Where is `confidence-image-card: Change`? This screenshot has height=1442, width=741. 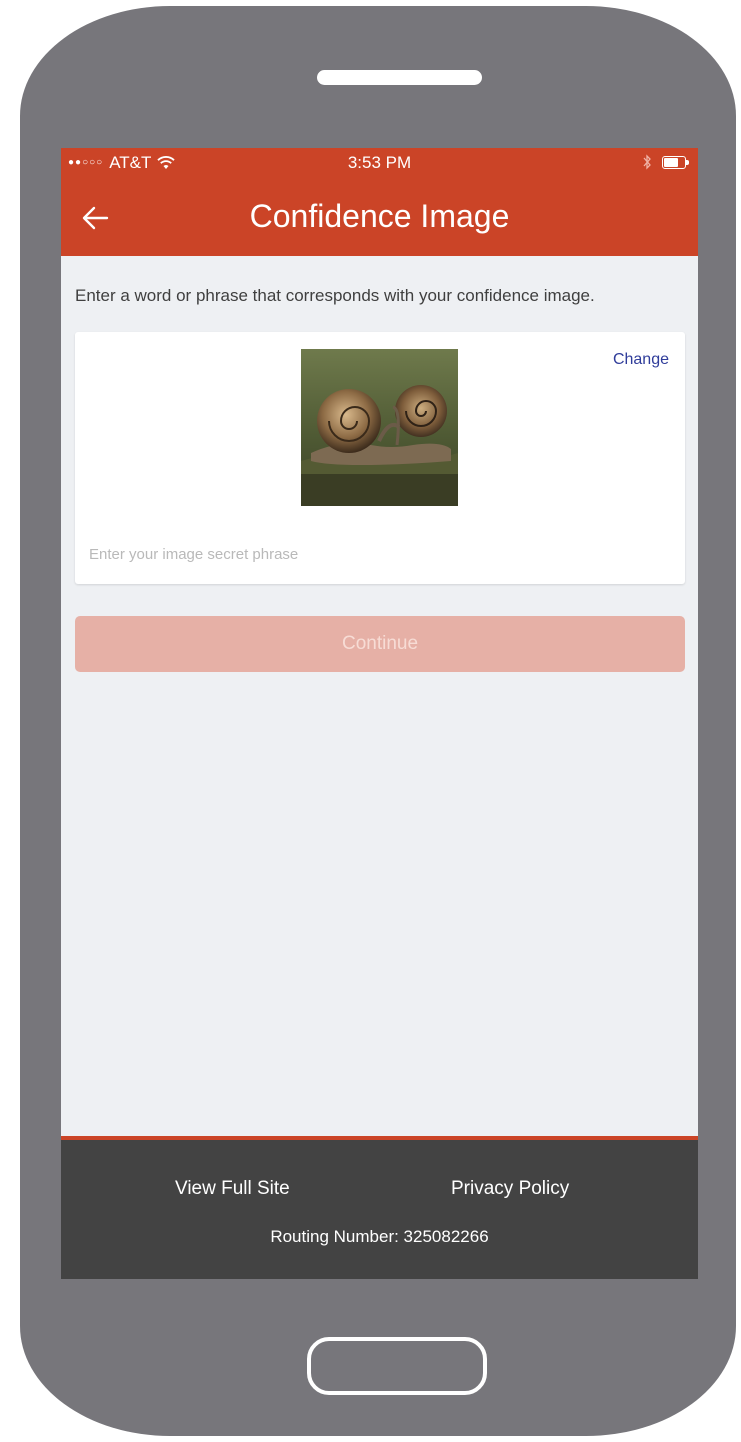 confidence-image-card: Change is located at coordinates (380, 458).